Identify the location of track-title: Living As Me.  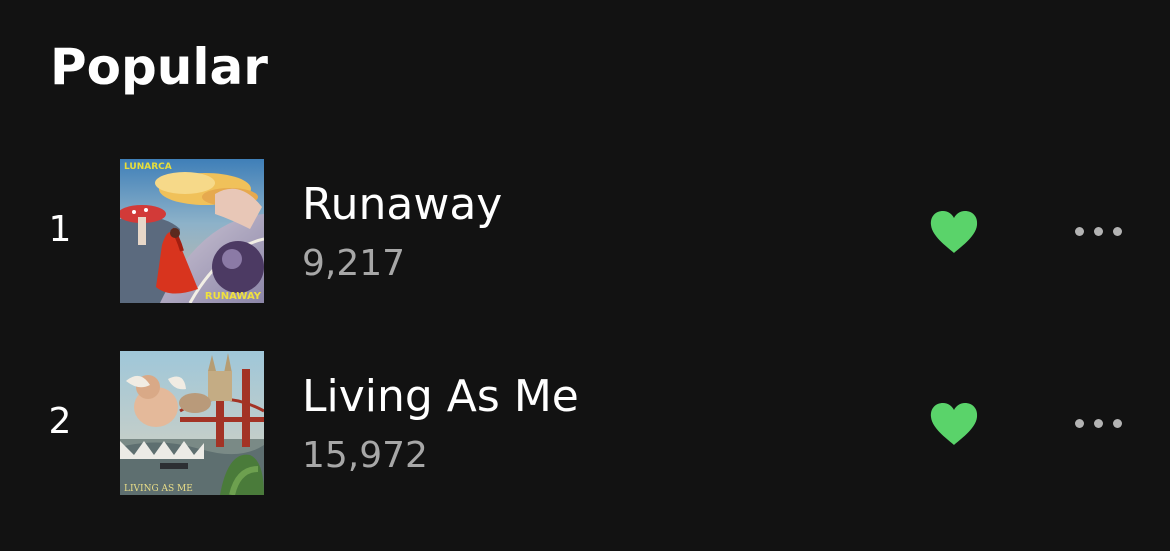
(440, 396).